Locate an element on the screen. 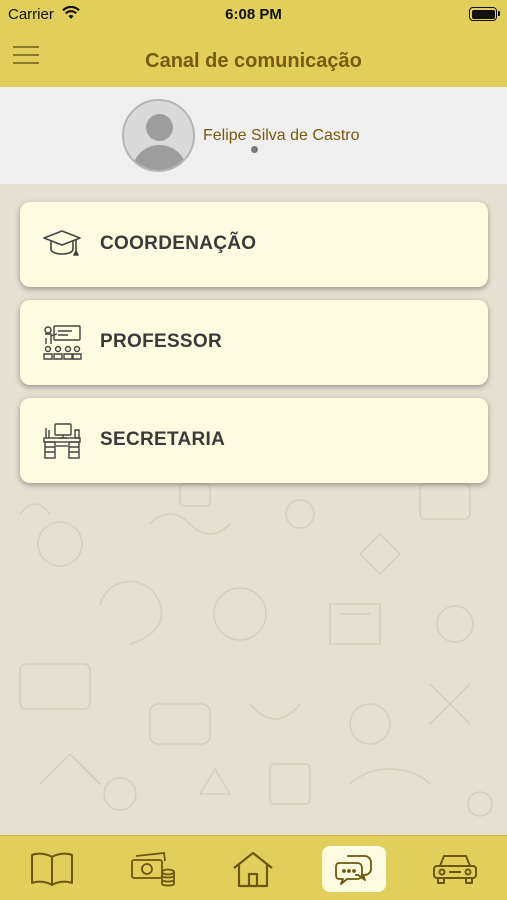 The image size is (507, 900). menu-item-label: SECRETARIA is located at coordinates (163, 439).